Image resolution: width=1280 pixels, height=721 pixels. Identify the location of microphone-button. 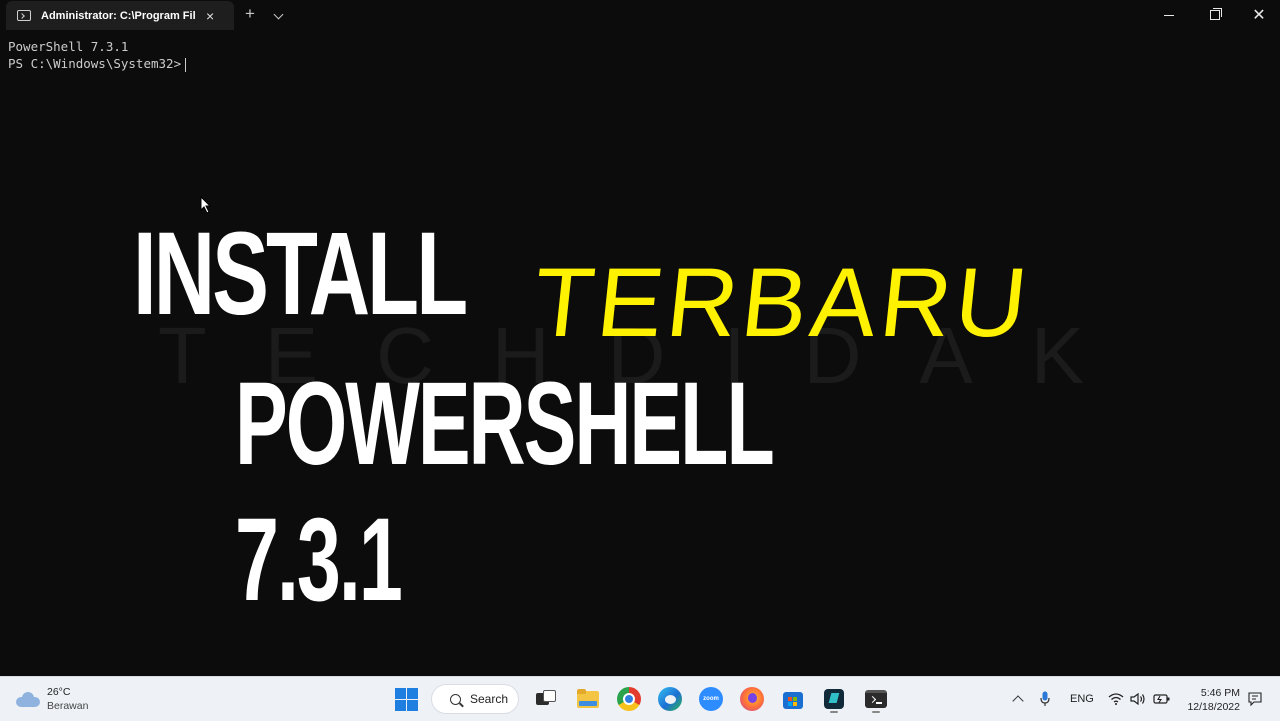
(1045, 699).